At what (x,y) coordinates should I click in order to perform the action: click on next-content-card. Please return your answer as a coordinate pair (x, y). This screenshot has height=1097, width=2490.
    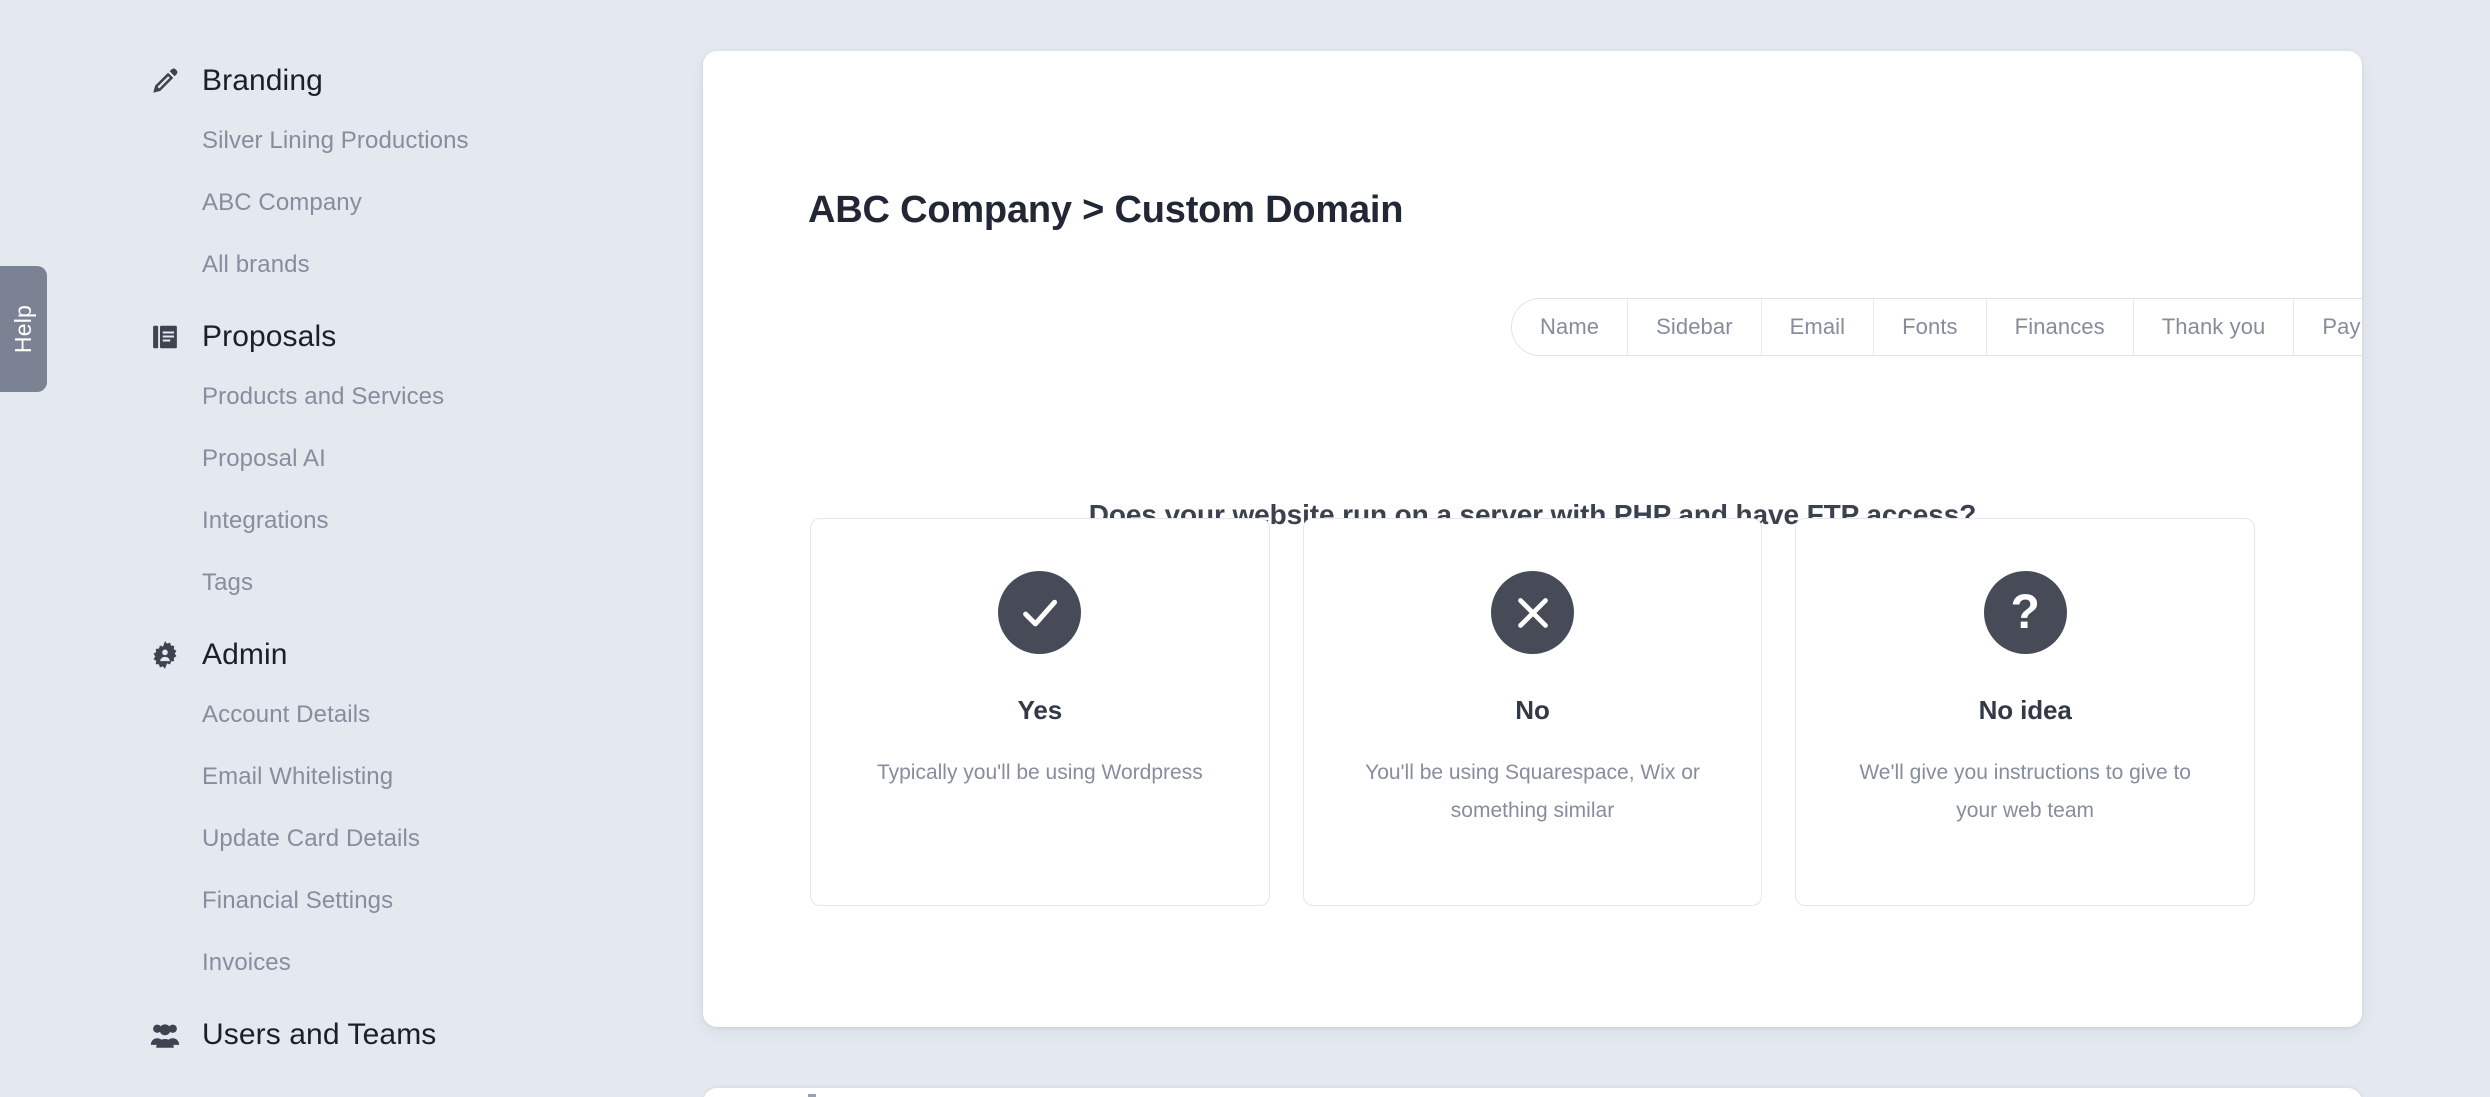
    Looking at the image, I should click on (1532, 1092).